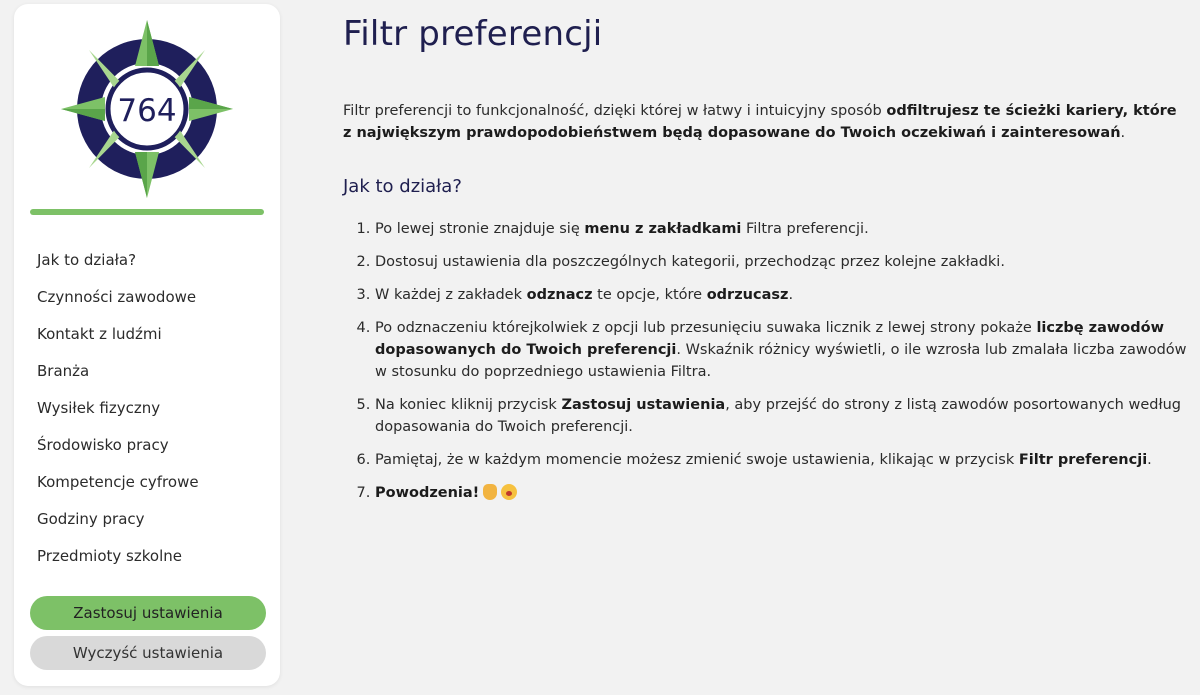  I want to click on sidebar-divider, so click(147, 212).